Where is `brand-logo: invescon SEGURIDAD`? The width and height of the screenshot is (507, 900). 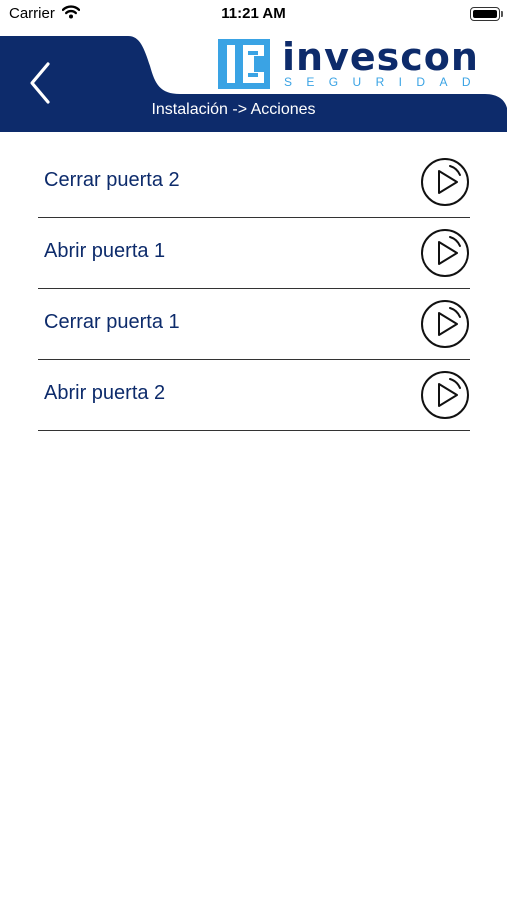
brand-logo: invescon SEGURIDAD is located at coordinates (348, 64).